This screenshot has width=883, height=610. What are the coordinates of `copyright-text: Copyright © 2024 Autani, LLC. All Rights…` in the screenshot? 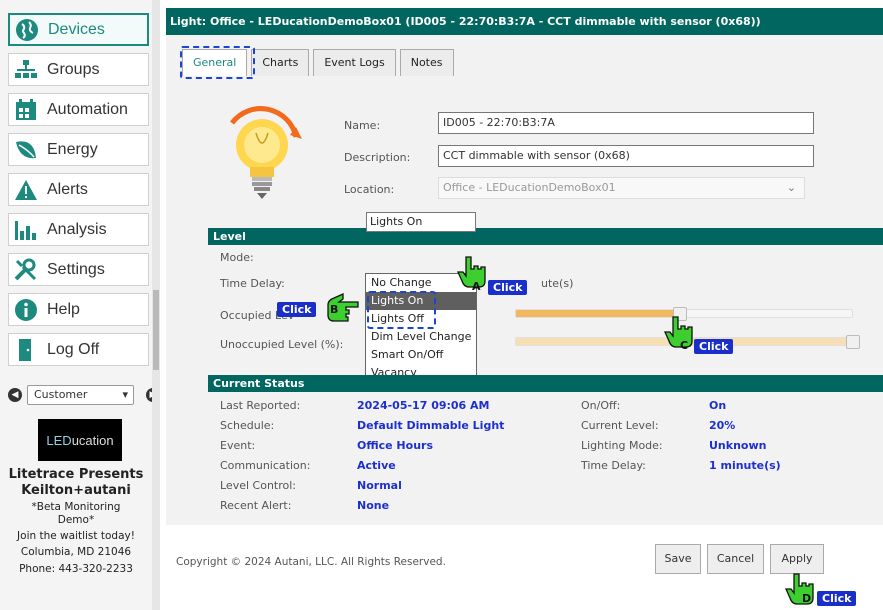 It's located at (311, 562).